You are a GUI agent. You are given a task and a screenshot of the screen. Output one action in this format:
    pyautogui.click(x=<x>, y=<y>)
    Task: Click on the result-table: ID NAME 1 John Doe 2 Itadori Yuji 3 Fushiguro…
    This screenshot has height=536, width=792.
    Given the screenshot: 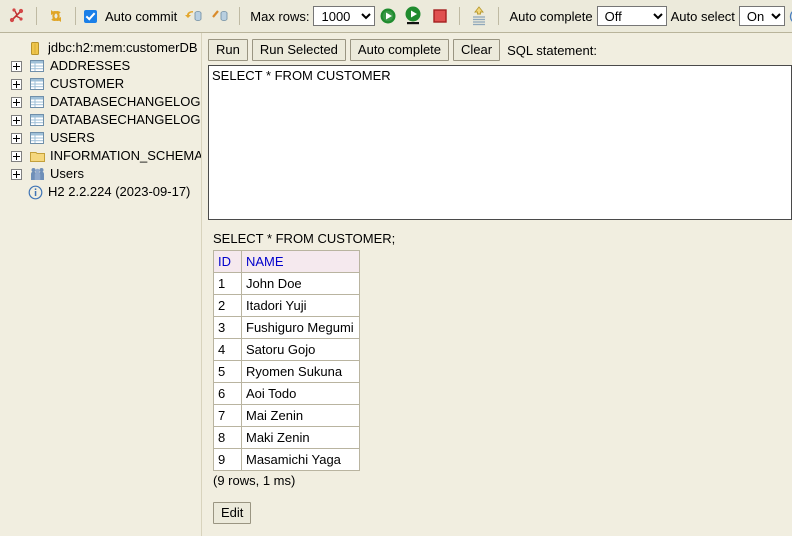 What is the action you would take?
    pyautogui.click(x=286, y=360)
    